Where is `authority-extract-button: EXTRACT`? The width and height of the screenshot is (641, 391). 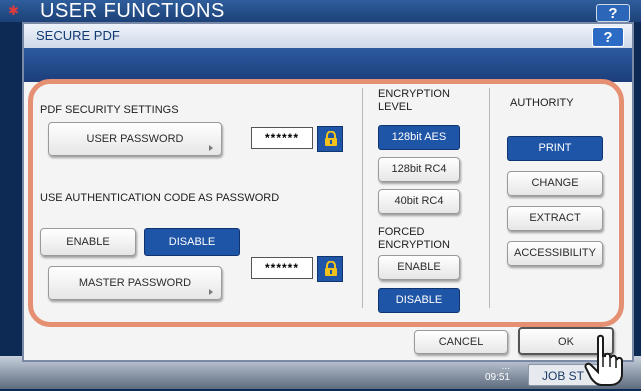 authority-extract-button: EXTRACT is located at coordinates (555, 218).